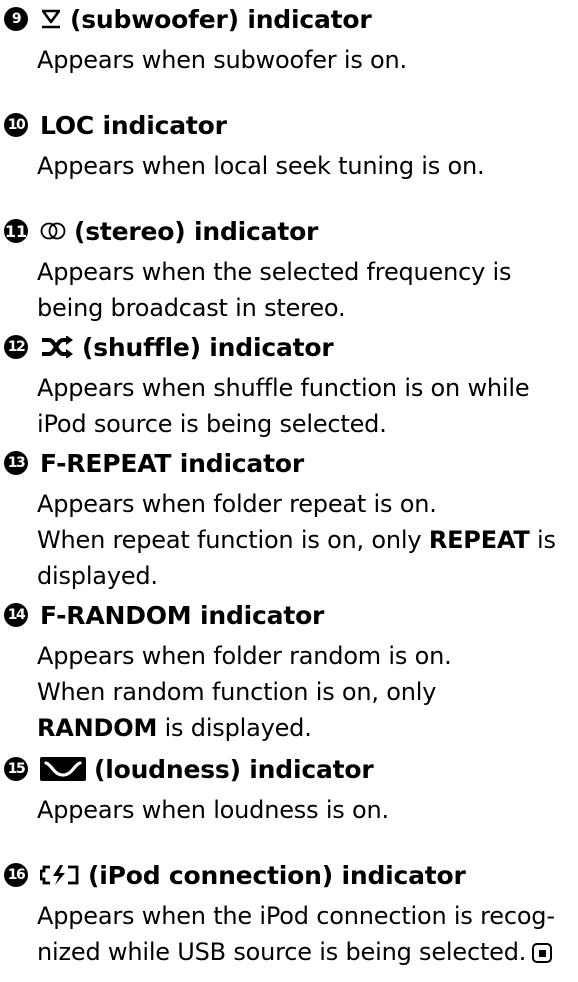 The width and height of the screenshot is (578, 982). What do you see at coordinates (63, 769) in the screenshot?
I see `loudness-icon` at bounding box center [63, 769].